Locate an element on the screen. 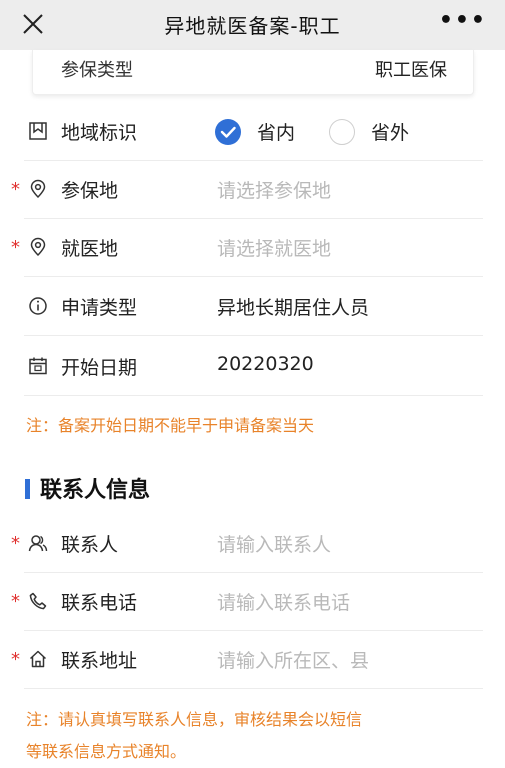  top-bar: 异地就医备案-职工 ••• is located at coordinates (252, 25).